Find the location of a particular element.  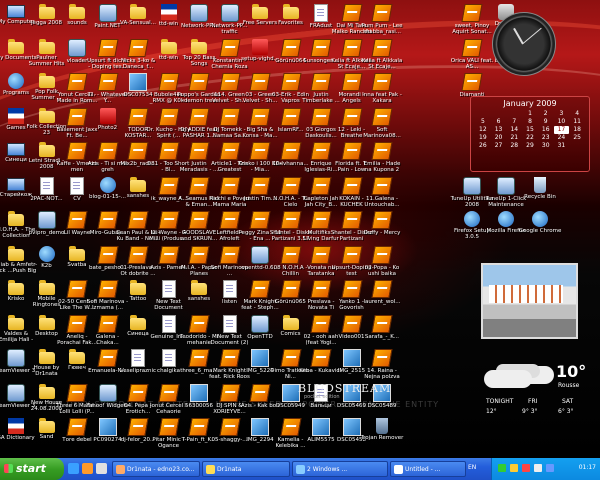

calendar-day: 11 is located at coordinates (577, 122).